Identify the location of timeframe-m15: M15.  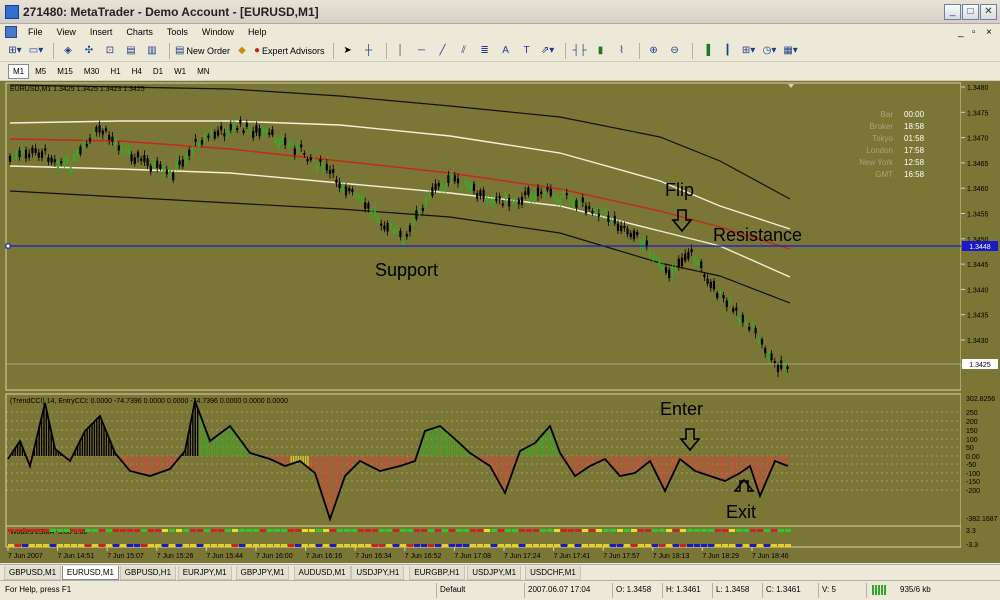
(65, 71).